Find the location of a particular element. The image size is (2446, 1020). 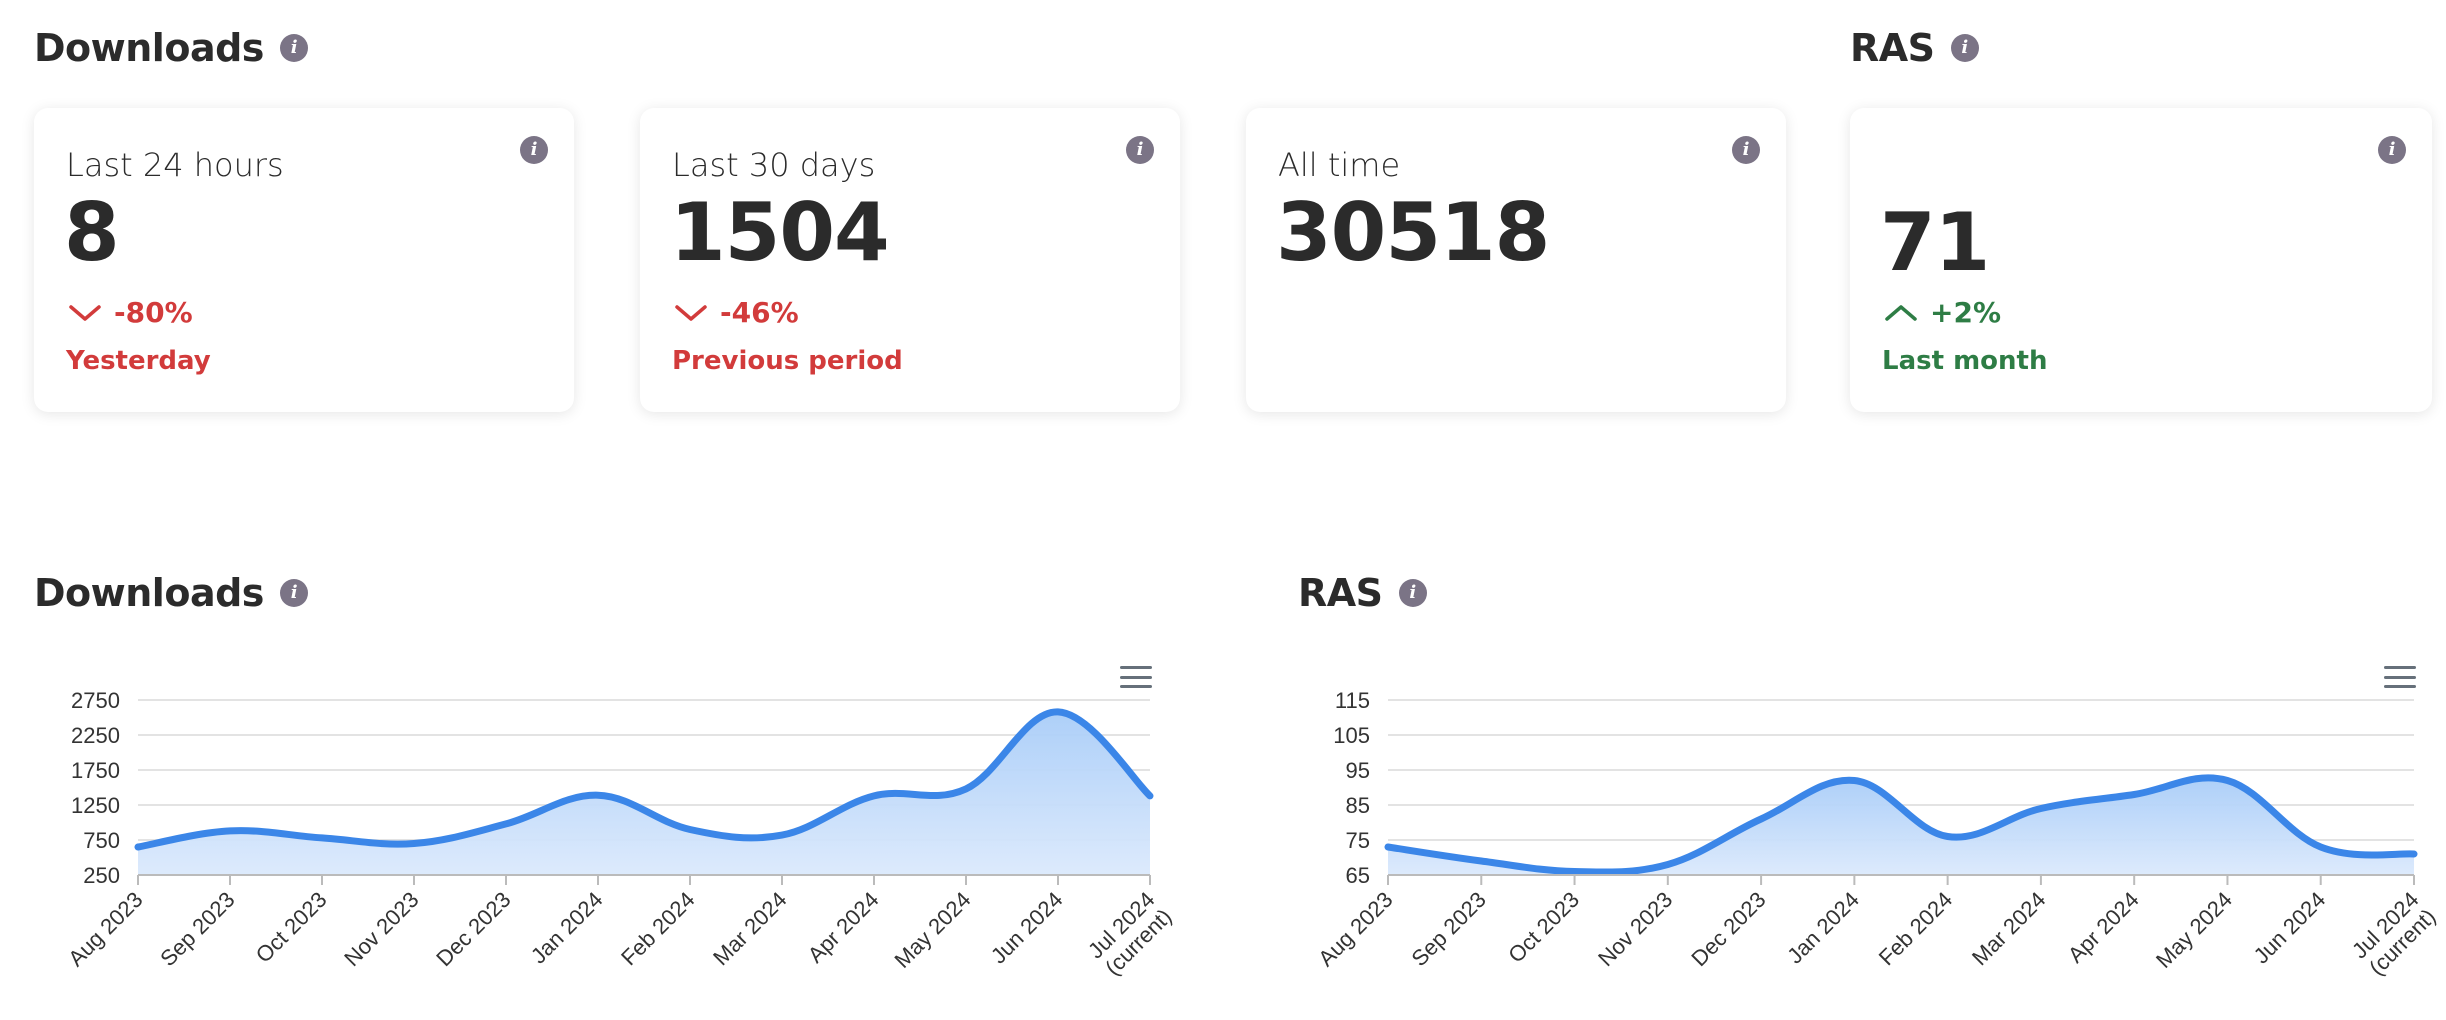

y-tick-label: 65 is located at coordinates (1358, 875).